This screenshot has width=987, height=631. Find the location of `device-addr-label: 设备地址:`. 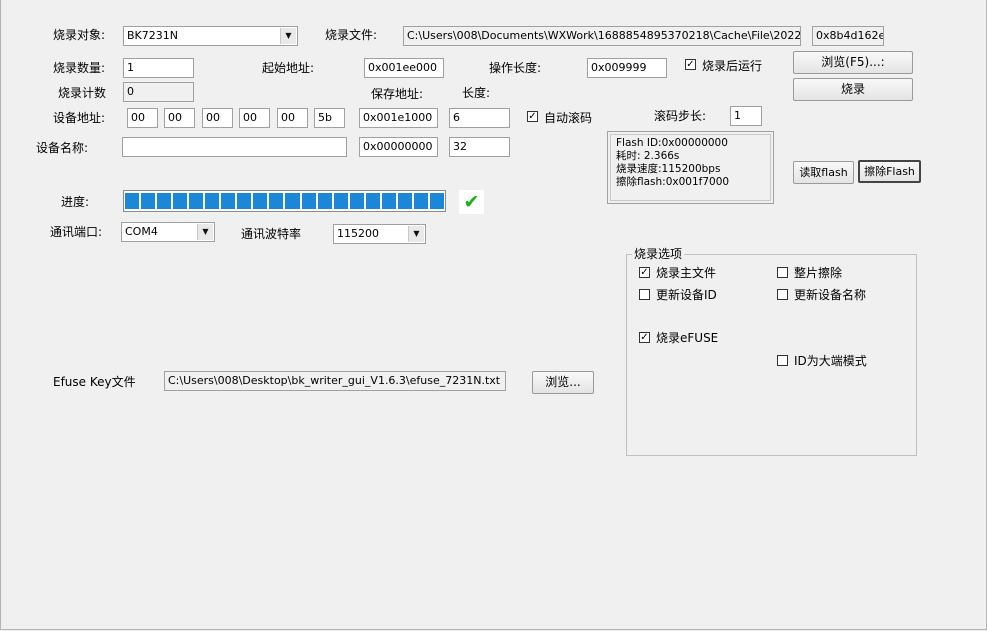

device-addr-label: 设备地址: is located at coordinates (79, 118).